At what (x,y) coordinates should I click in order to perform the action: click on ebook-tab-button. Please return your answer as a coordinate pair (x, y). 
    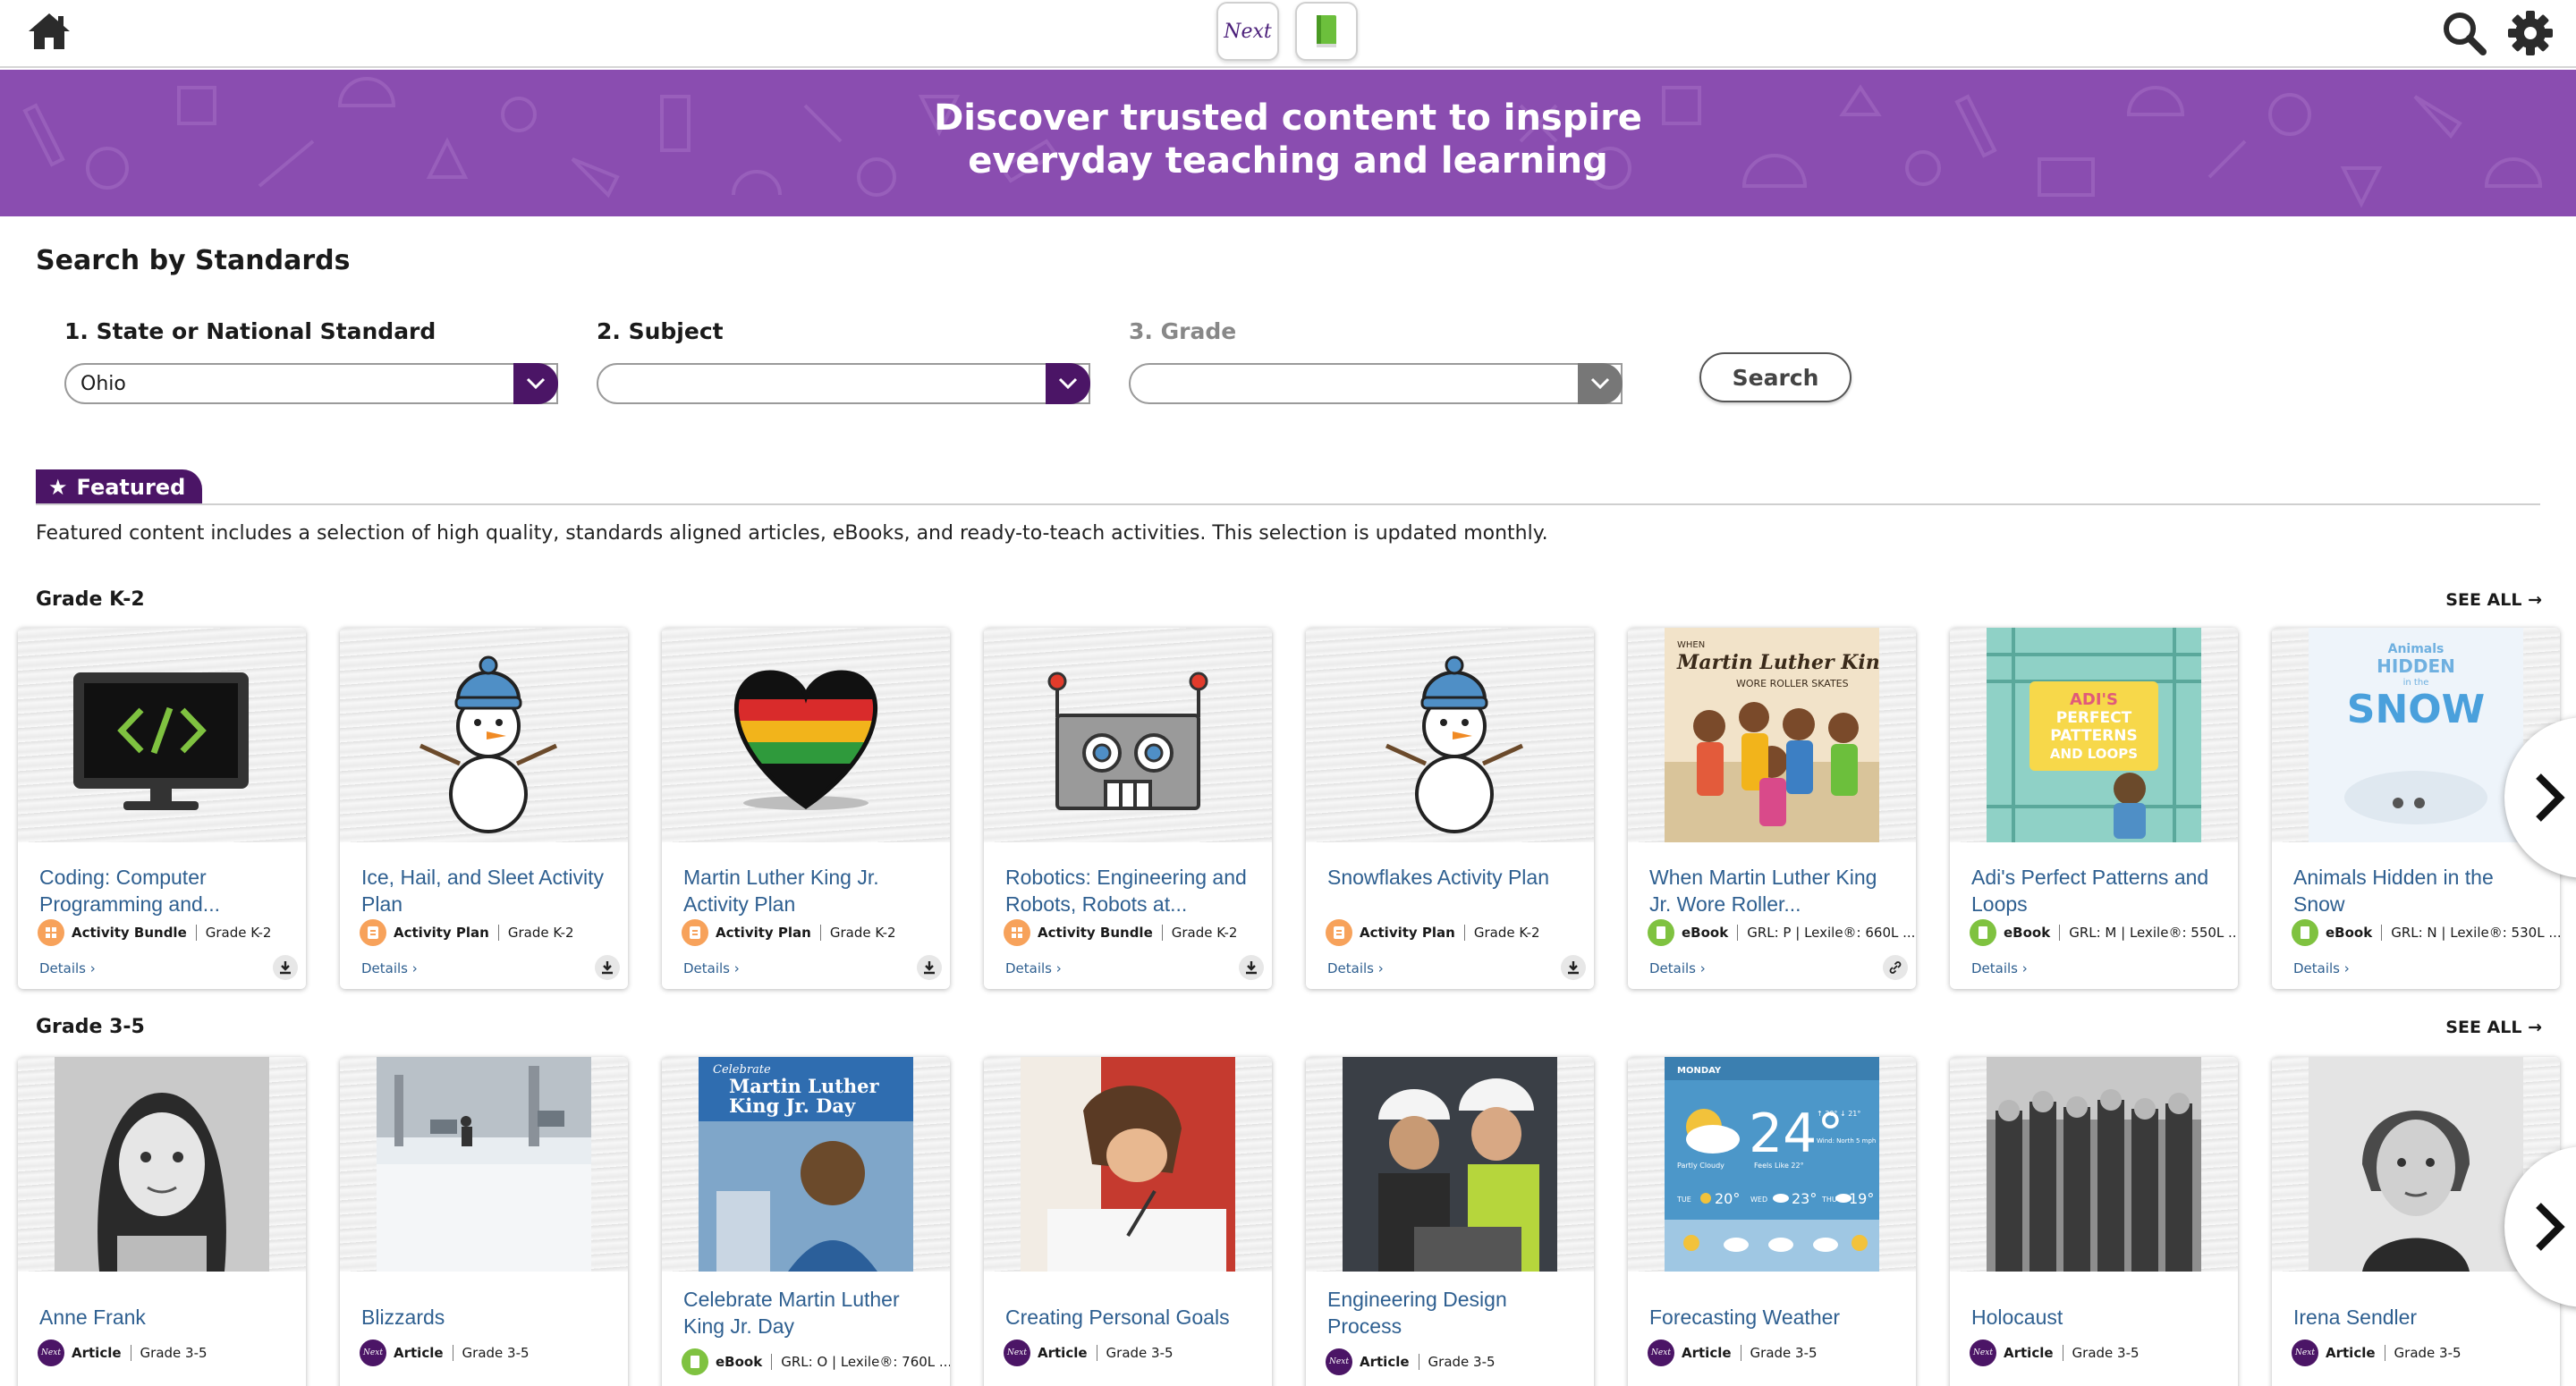
    Looking at the image, I should click on (1326, 31).